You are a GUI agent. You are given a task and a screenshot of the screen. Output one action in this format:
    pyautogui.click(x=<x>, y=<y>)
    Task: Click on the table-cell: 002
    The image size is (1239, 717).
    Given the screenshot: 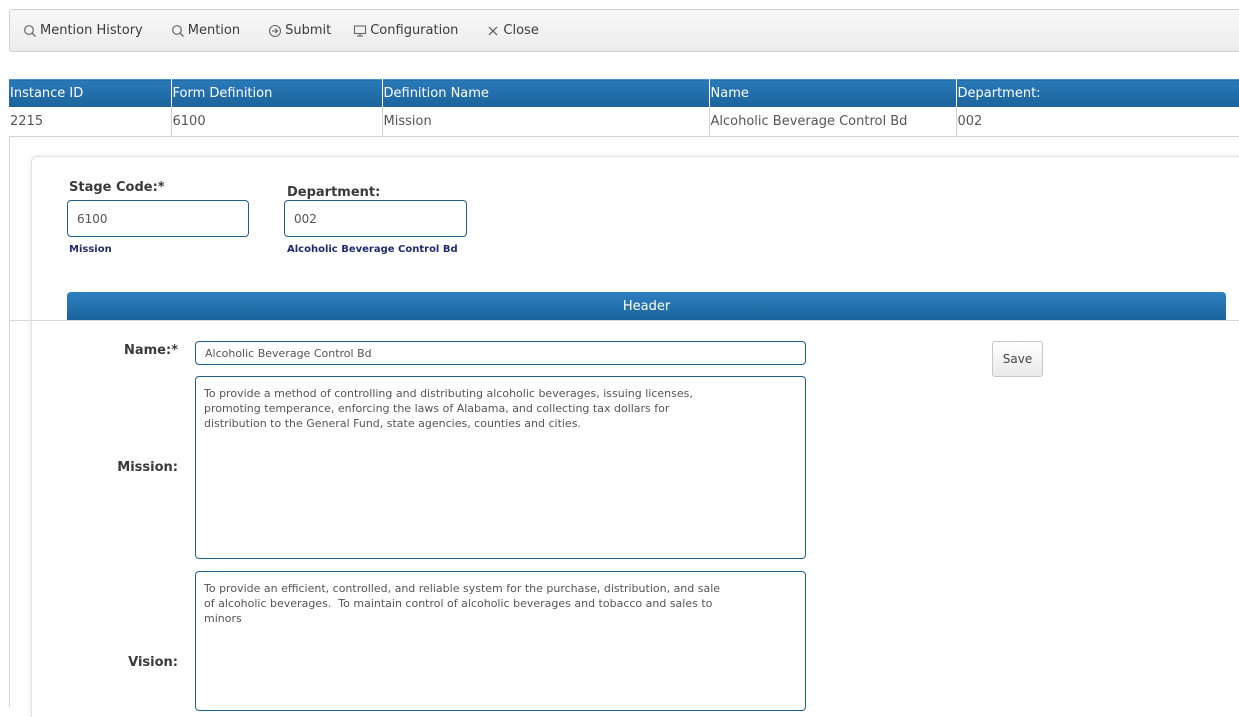 What is the action you would take?
    pyautogui.click(x=1097, y=122)
    